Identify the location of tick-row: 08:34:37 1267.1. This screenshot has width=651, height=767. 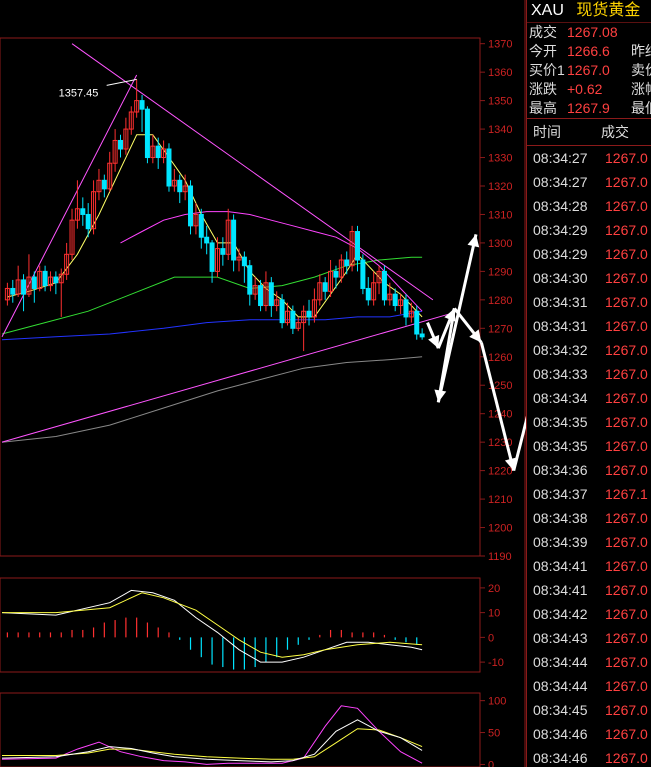
(589, 494).